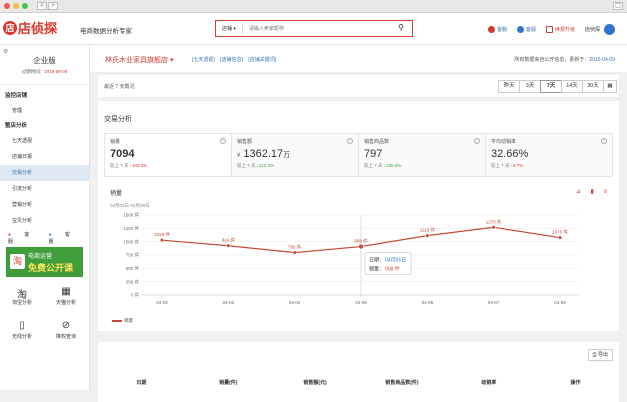  Describe the element at coordinates (600, 355) in the screenshot. I see `export-button: ⎙ 导出` at that location.